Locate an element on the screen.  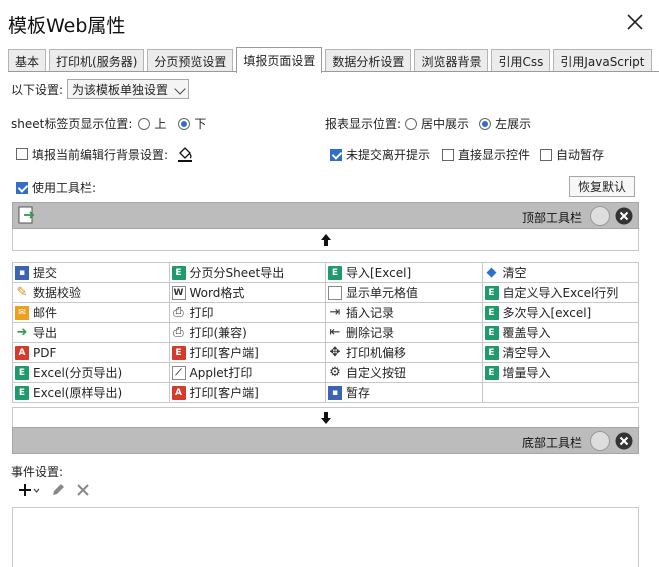
insert-row-icon: ⇥ is located at coordinates (335, 312).